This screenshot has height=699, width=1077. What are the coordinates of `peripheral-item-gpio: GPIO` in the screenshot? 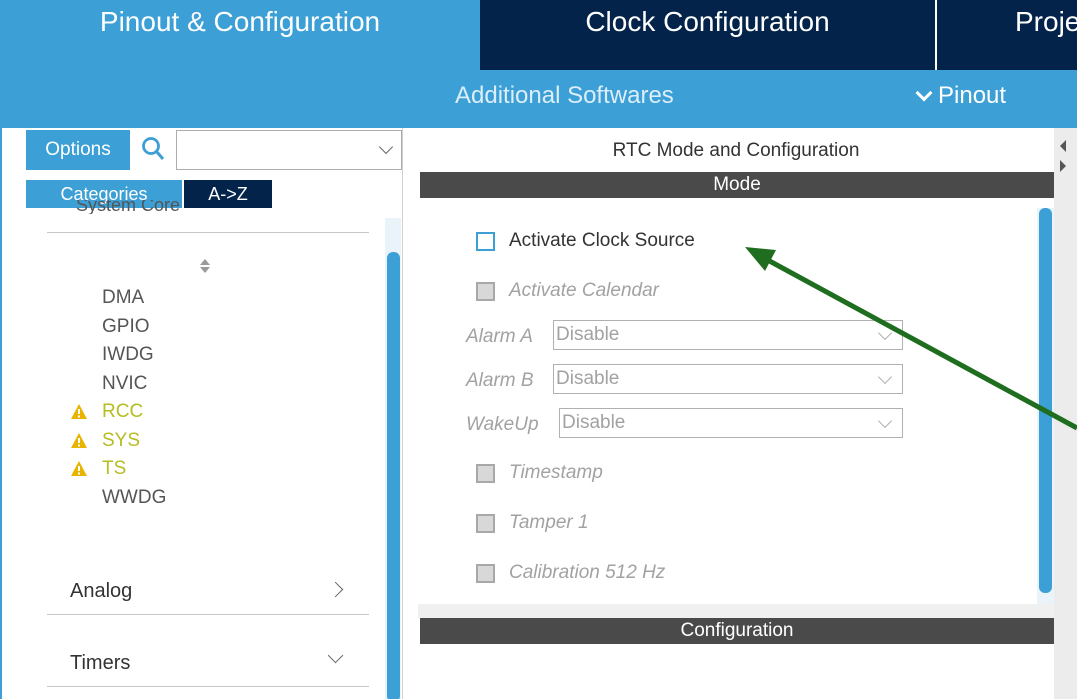 It's located at (110, 327).